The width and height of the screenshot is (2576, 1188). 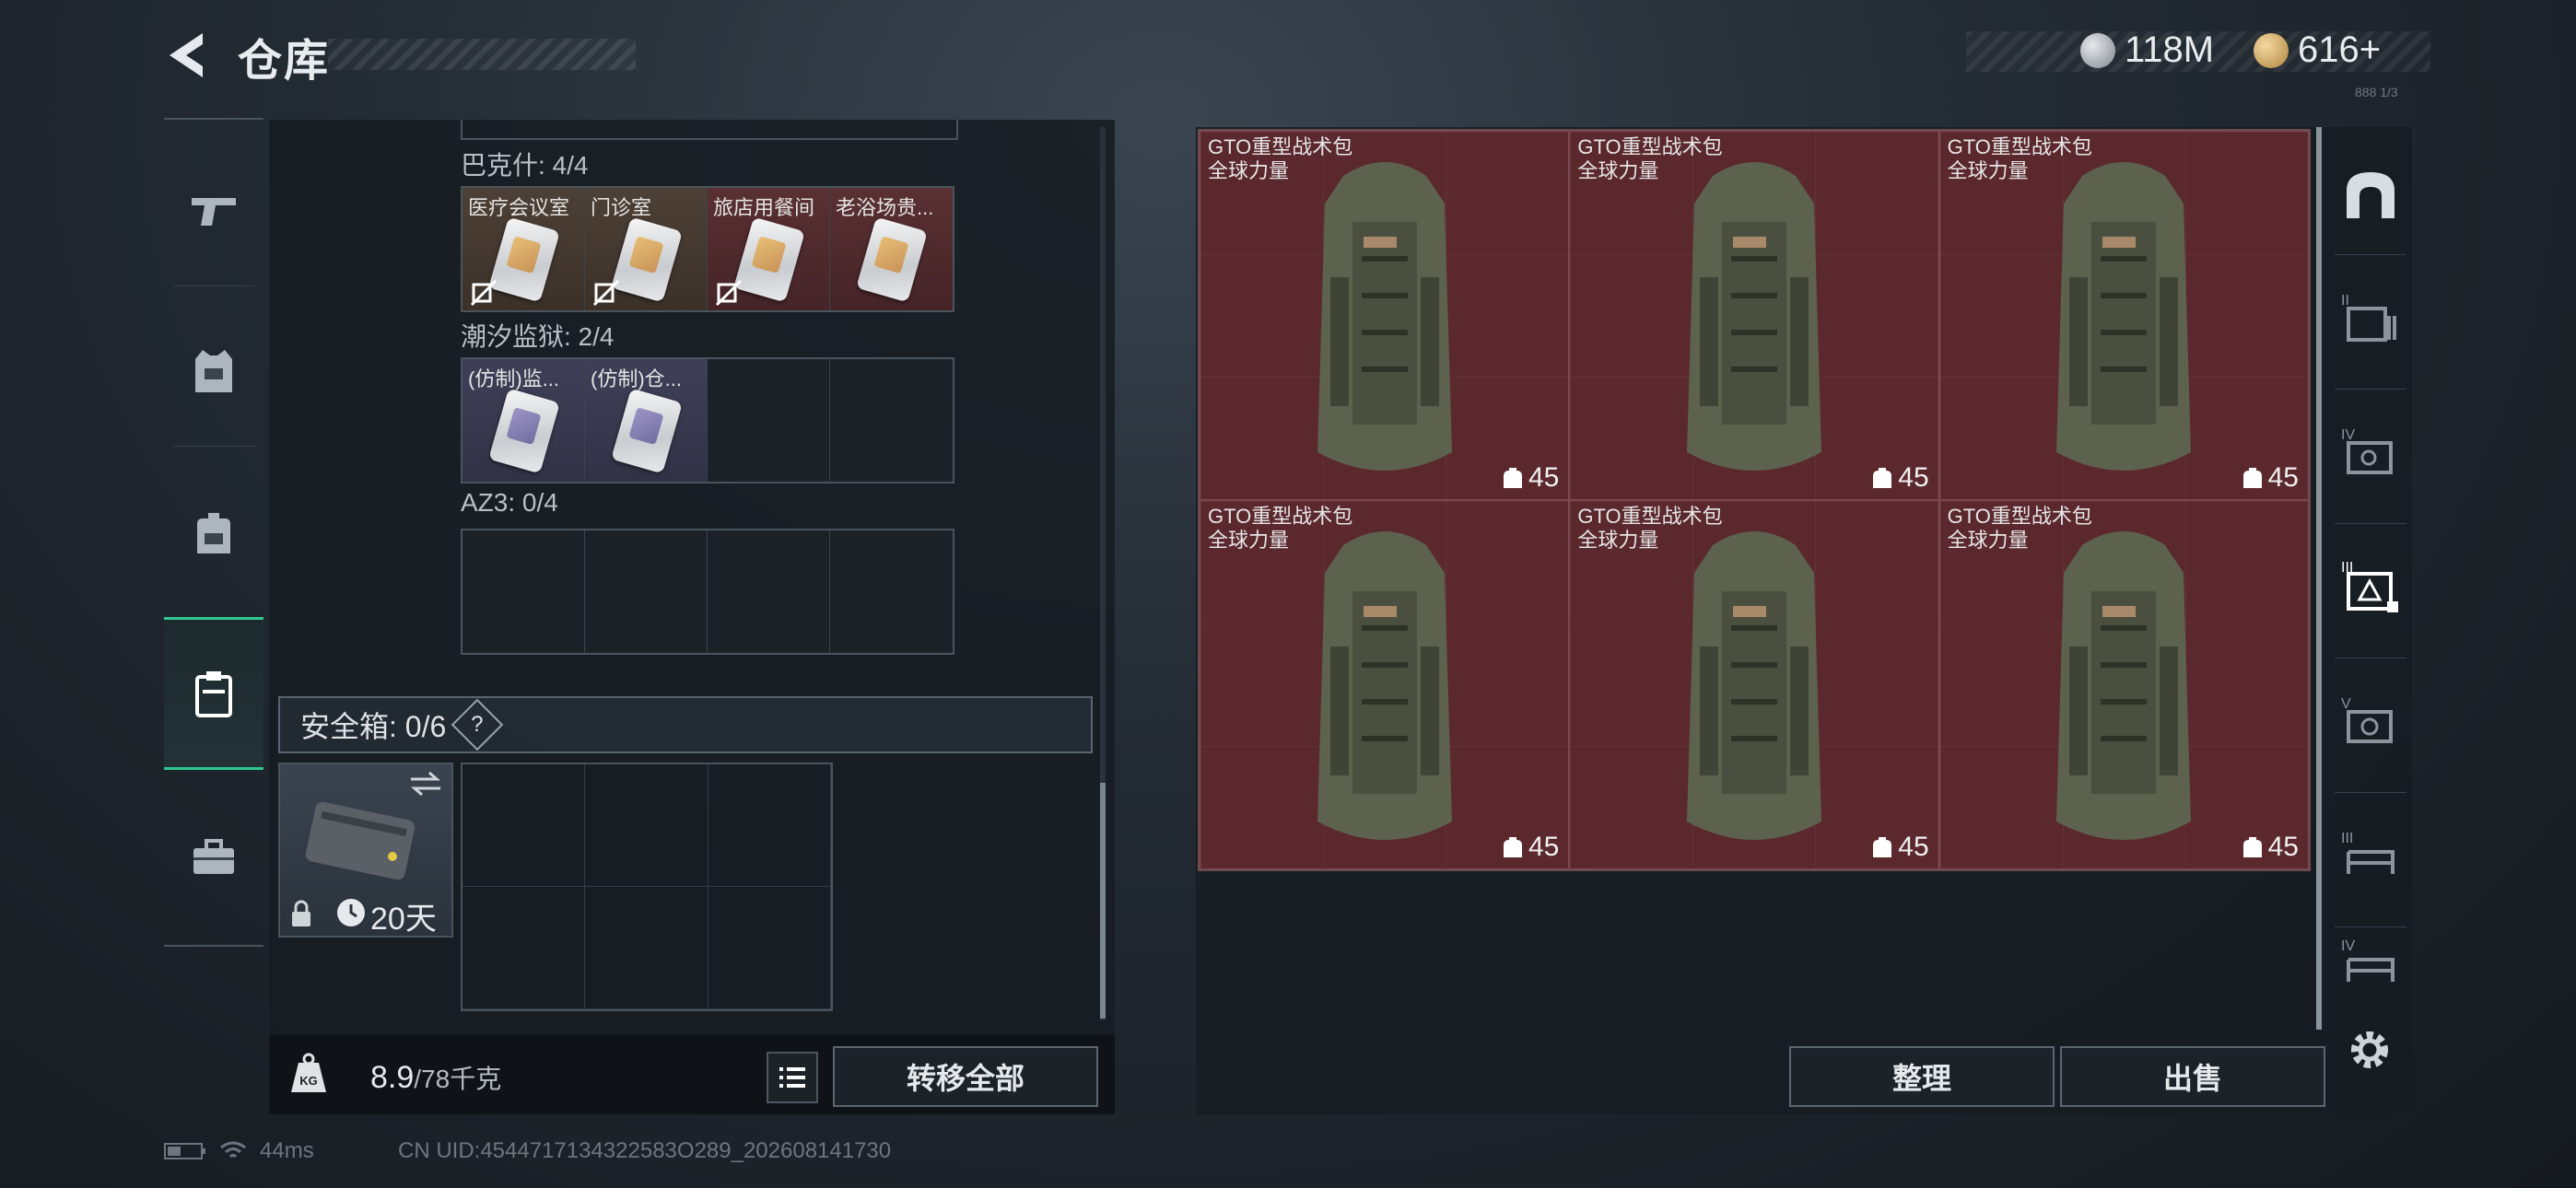 I want to click on back-button, so click(x=189, y=55).